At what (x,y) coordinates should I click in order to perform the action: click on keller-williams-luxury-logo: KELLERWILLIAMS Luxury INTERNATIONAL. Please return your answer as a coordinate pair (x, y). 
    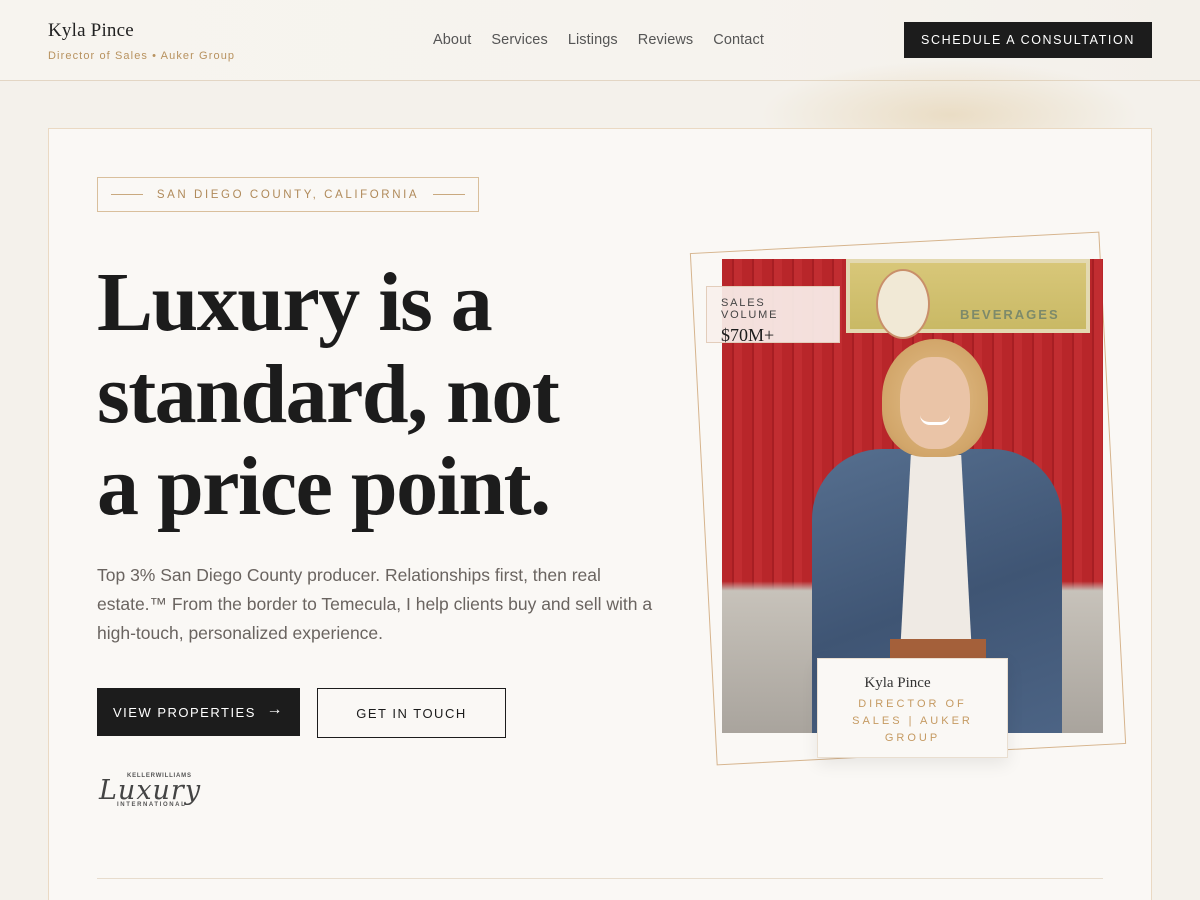
    Looking at the image, I should click on (161, 791).